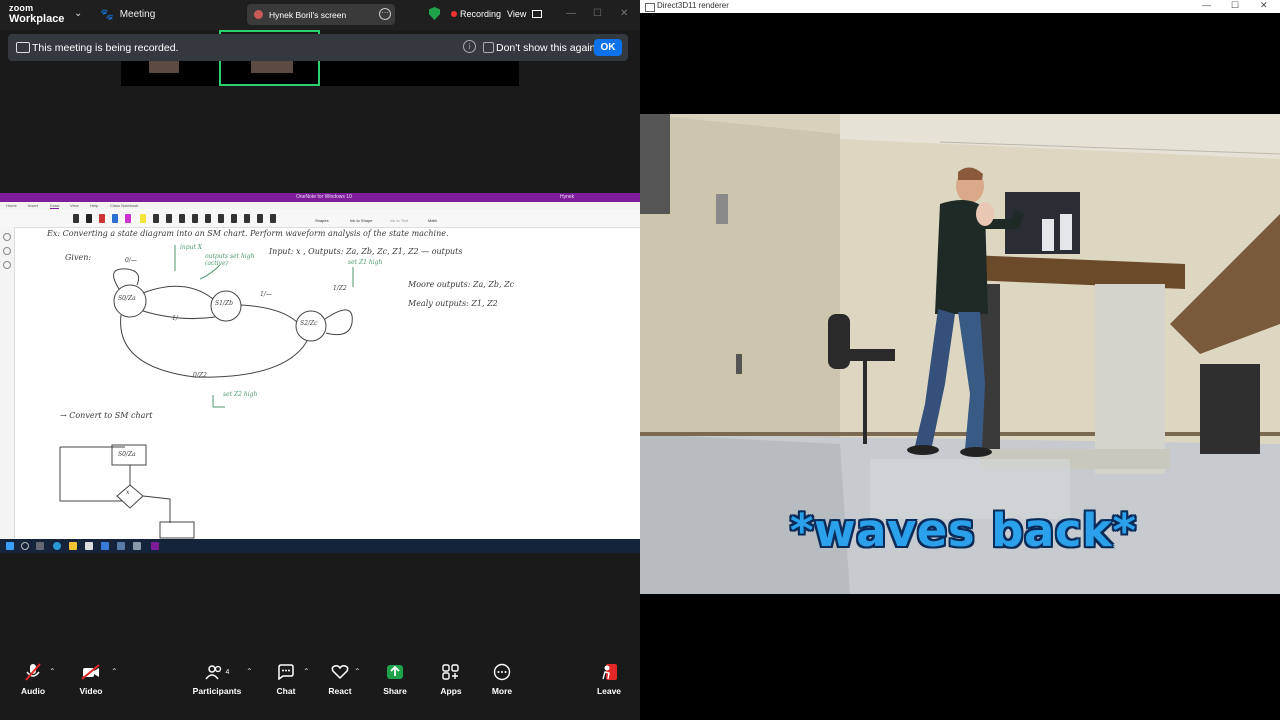 The width and height of the screenshot is (1280, 720). I want to click on dont-show-checkbox, so click(488, 47).